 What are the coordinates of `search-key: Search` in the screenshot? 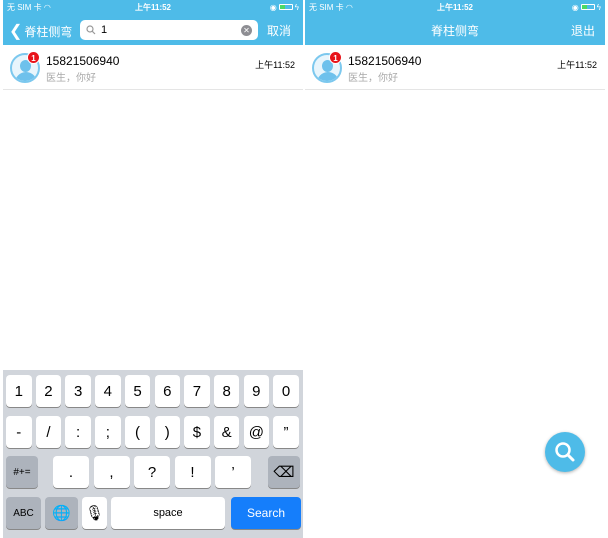 It's located at (266, 513).